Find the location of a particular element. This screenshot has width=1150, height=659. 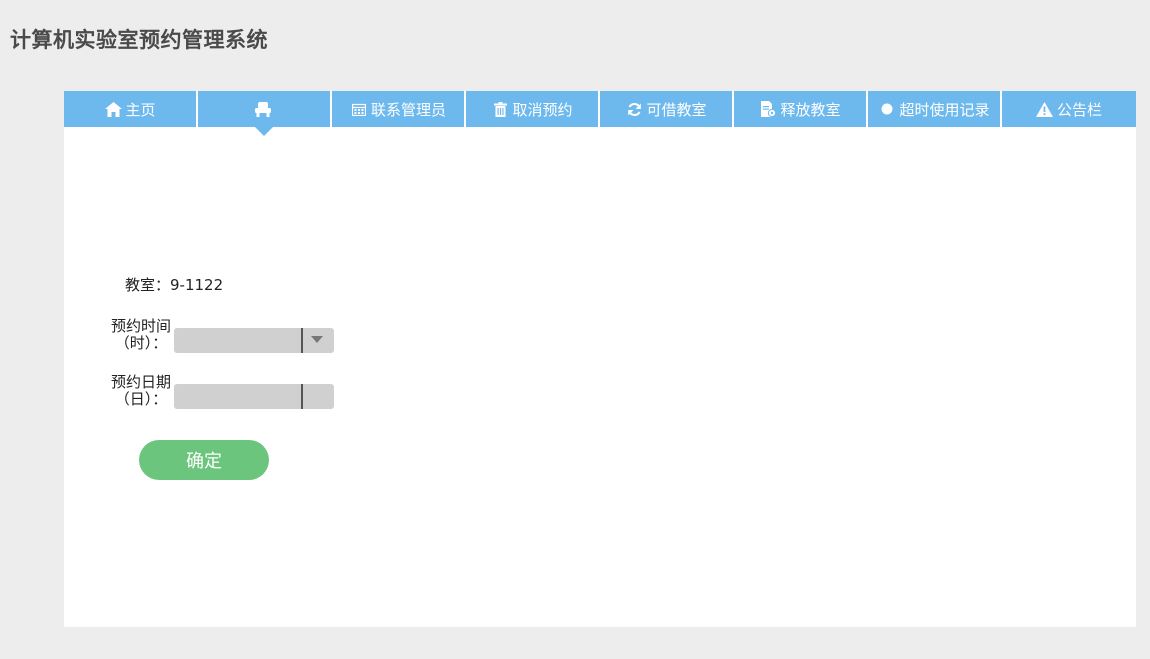

room-row: 教室：9-1122 is located at coordinates (174, 284).